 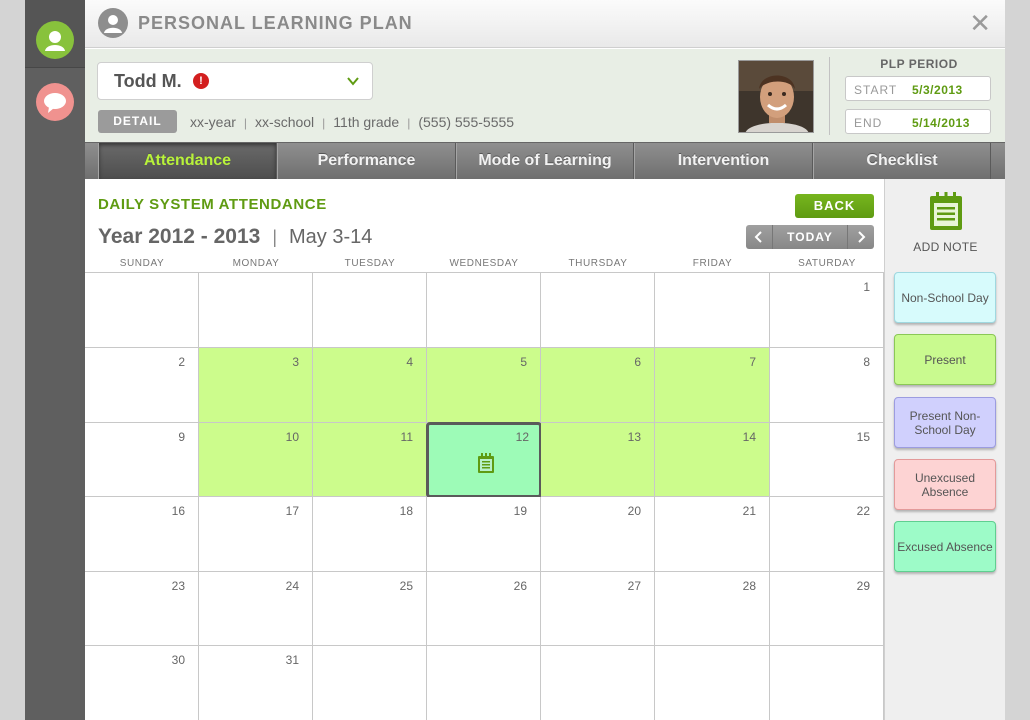 What do you see at coordinates (827, 609) in the screenshot?
I see `calendar-day: 29` at bounding box center [827, 609].